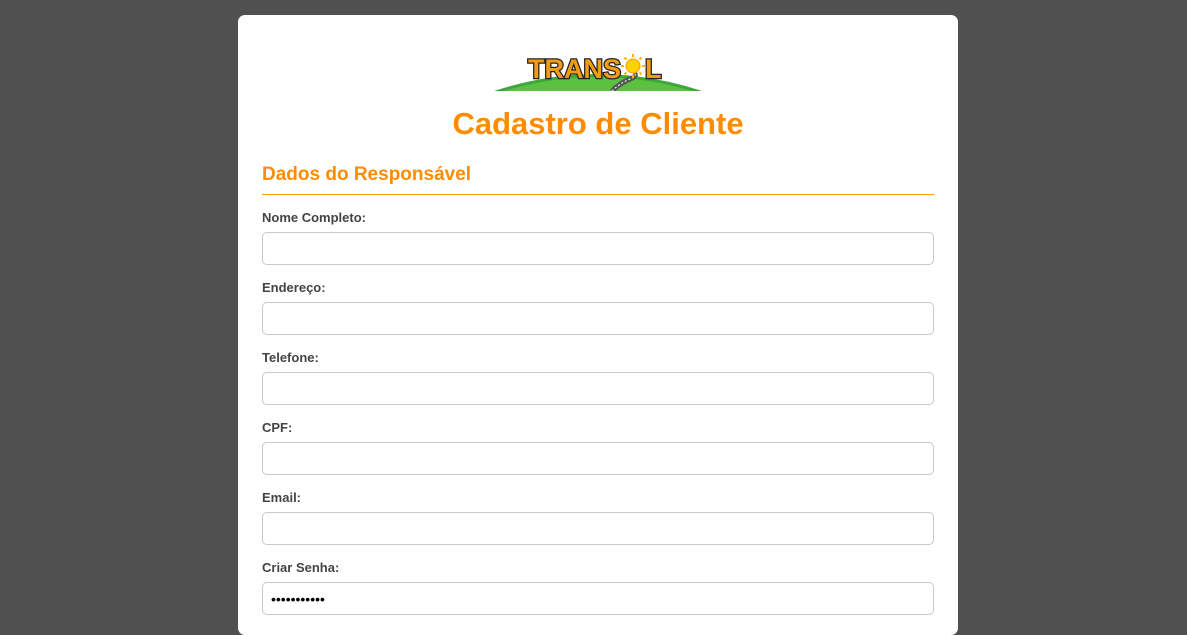 The image size is (1187, 635). Describe the element at coordinates (598, 528) in the screenshot. I see `email-input` at that location.